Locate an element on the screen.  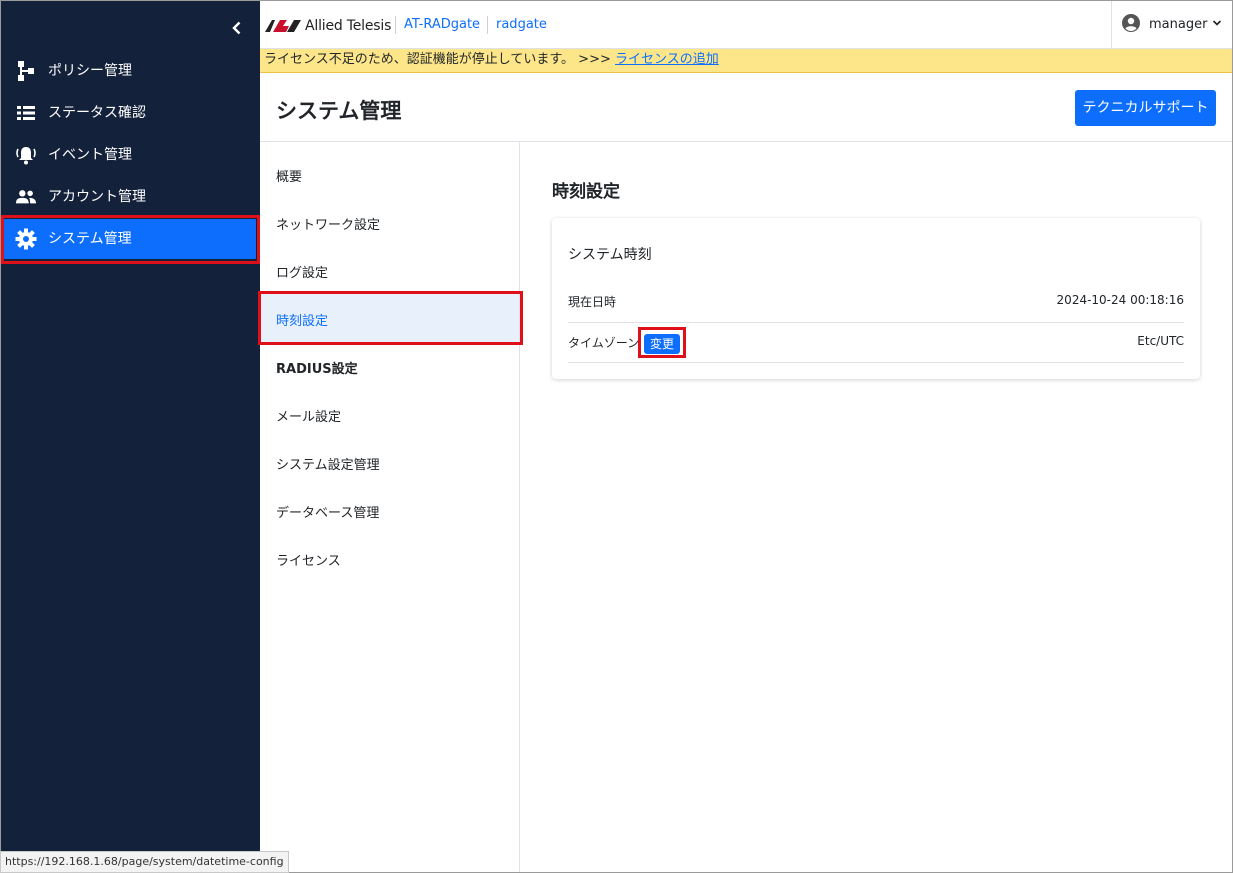
sidebar-item-accounts: アカウント管理 is located at coordinates (130, 197).